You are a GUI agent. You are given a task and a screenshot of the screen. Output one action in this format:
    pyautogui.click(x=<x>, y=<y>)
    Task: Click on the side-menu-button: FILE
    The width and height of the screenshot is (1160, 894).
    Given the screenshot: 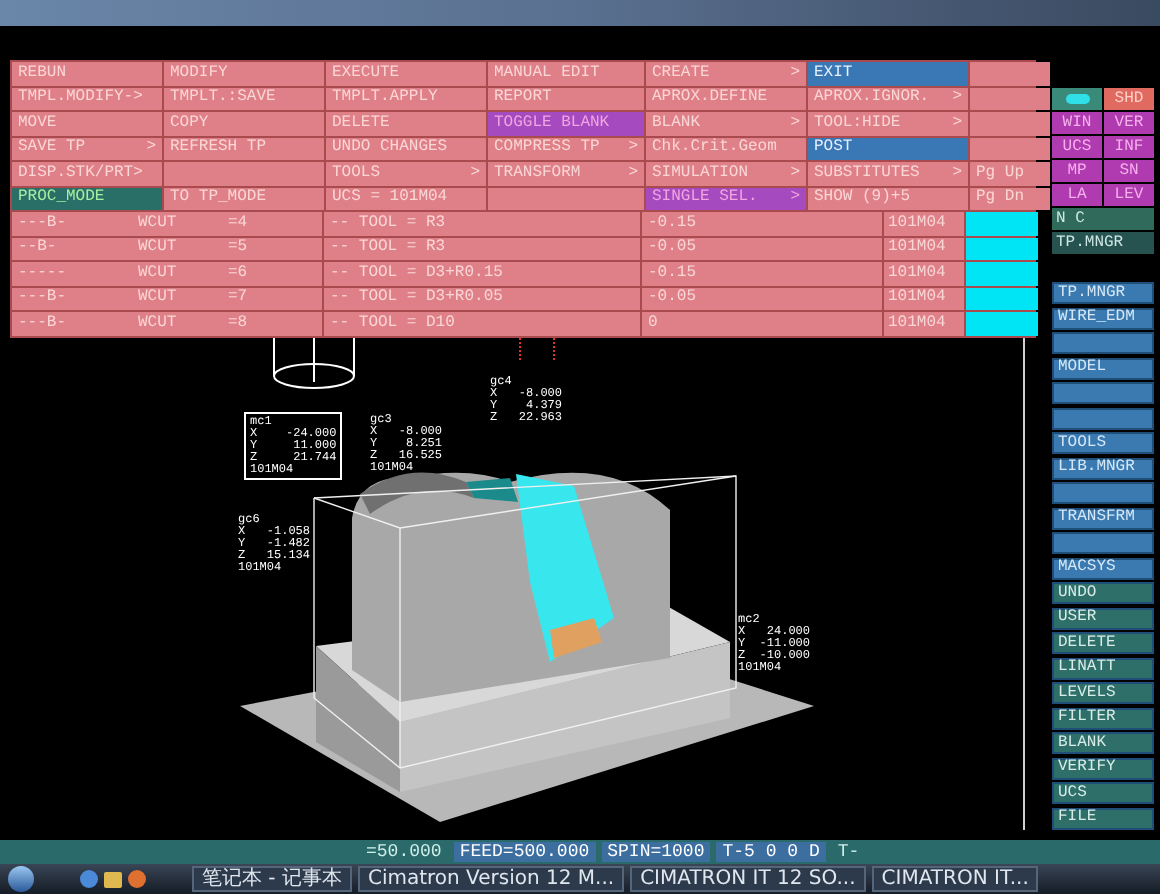 What is the action you would take?
    pyautogui.click(x=1103, y=818)
    